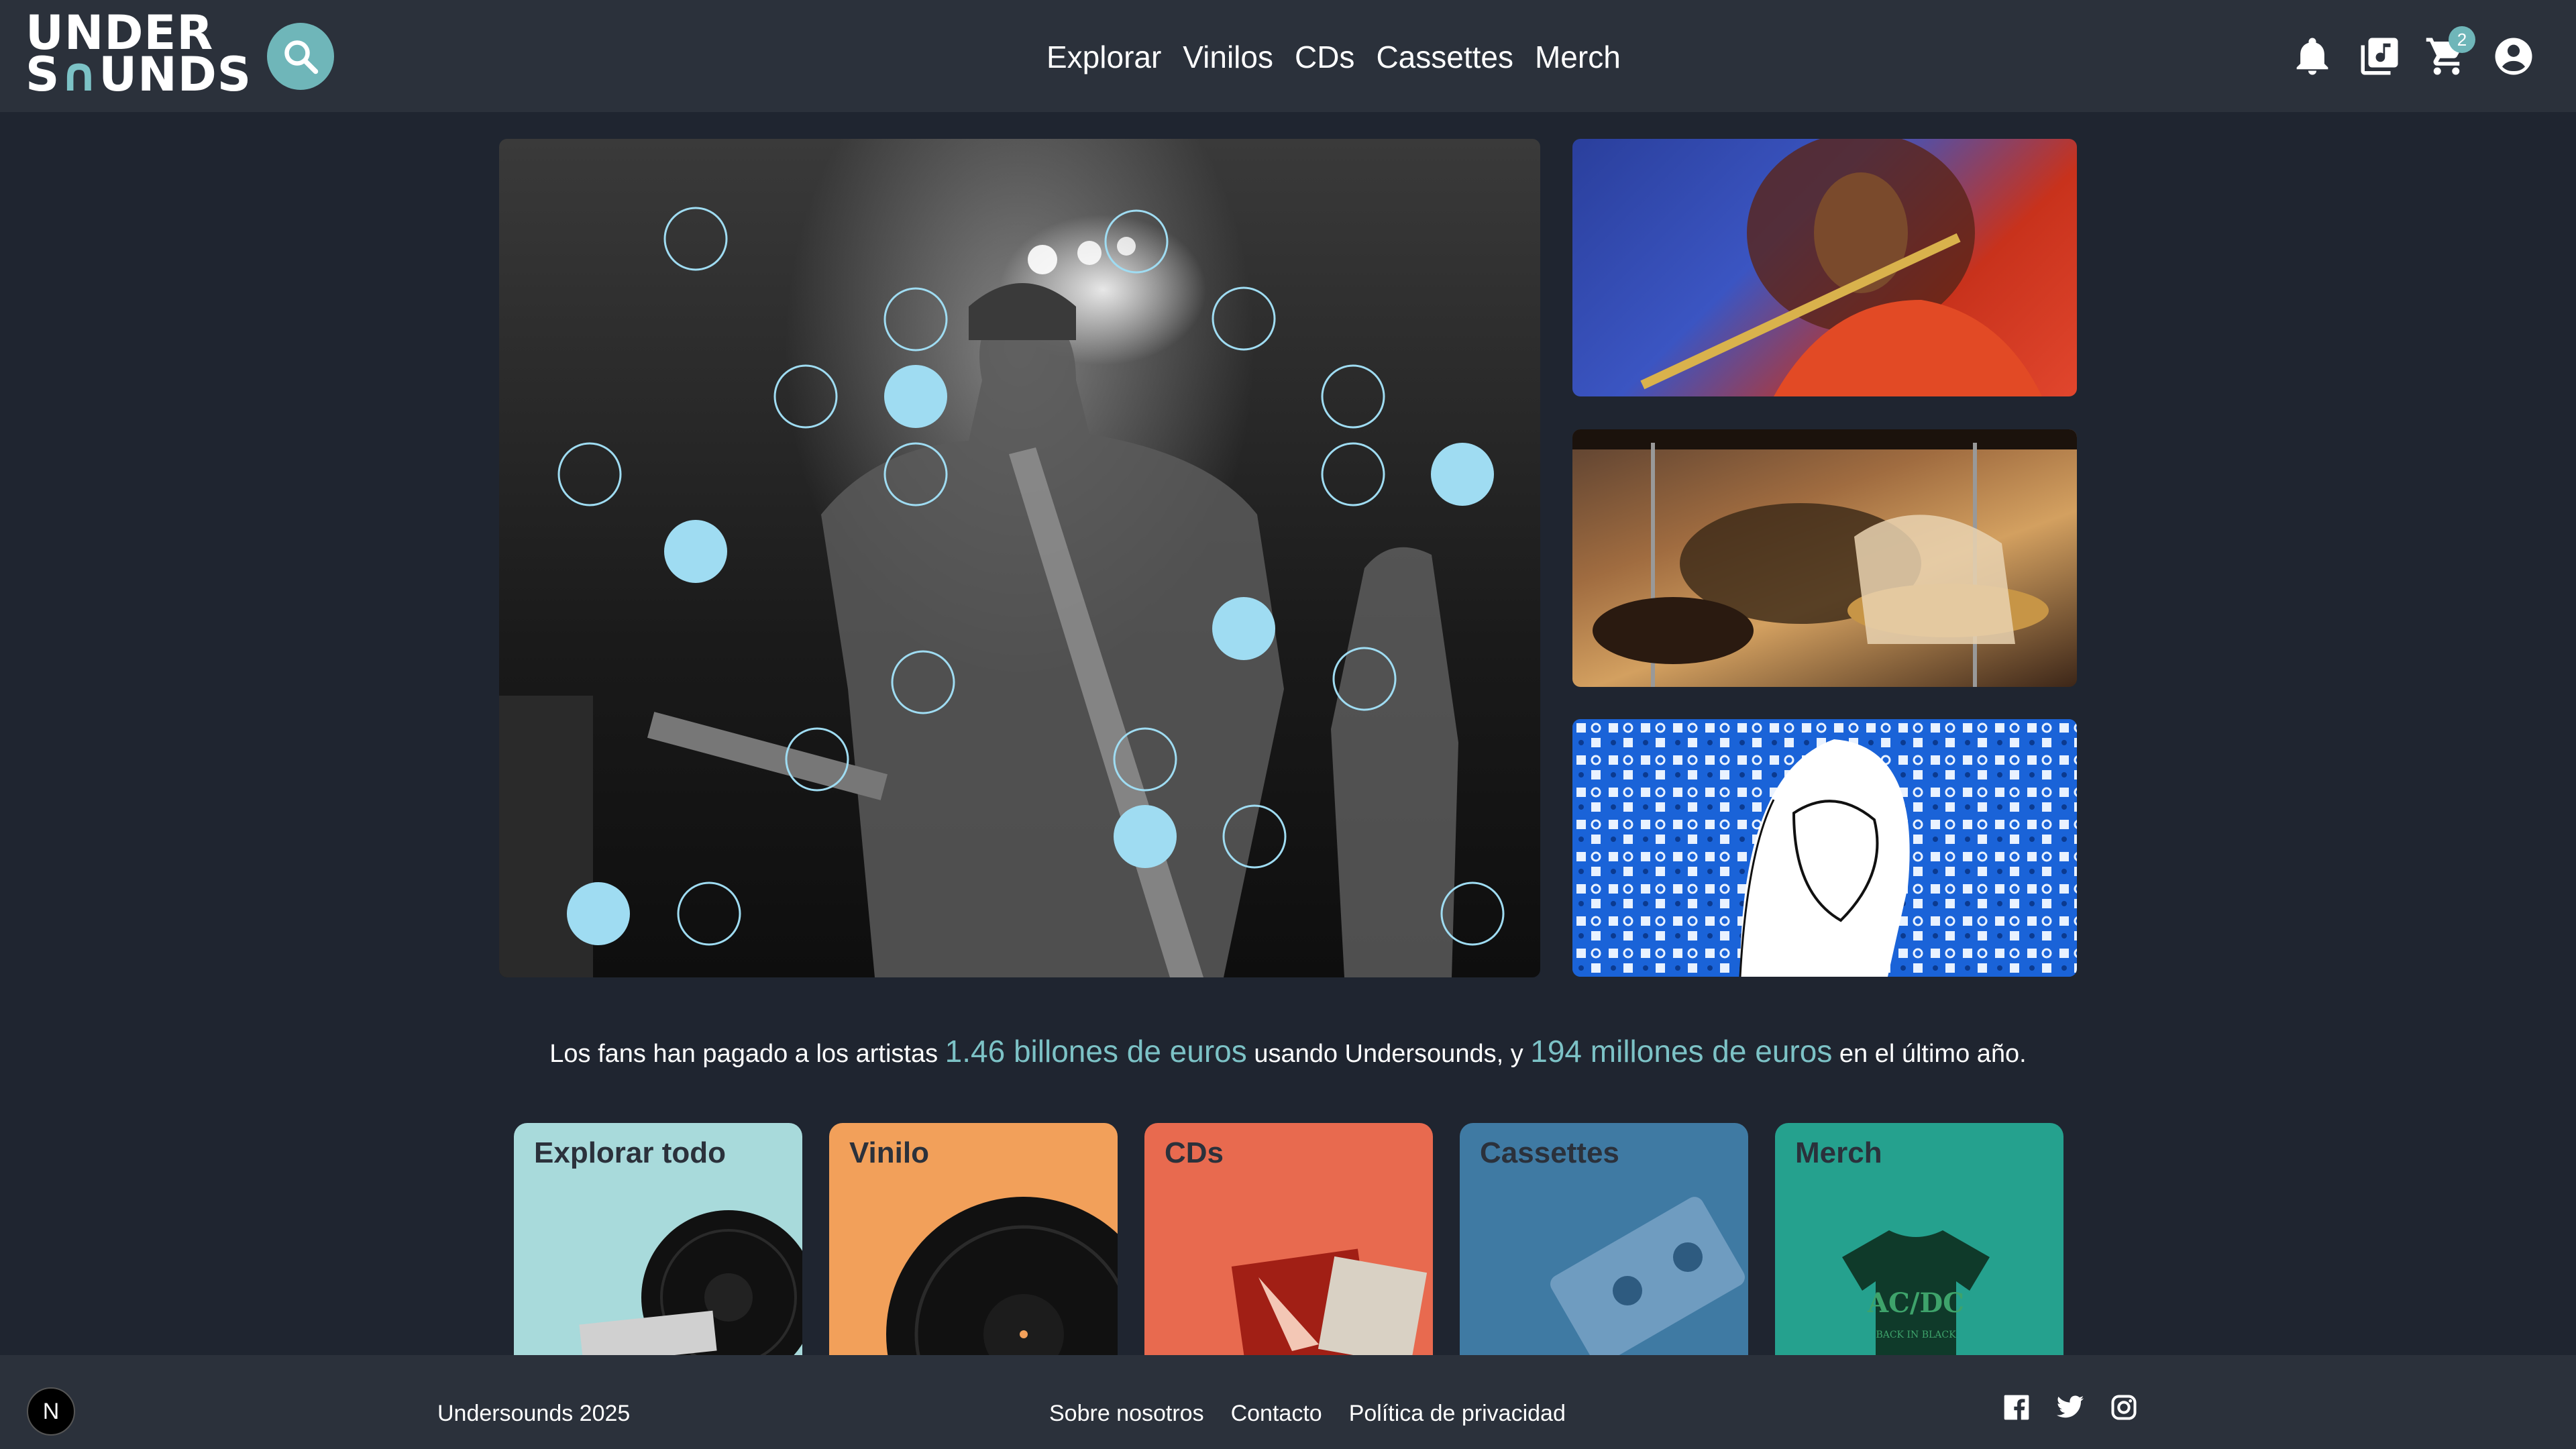 This screenshot has height=1449, width=2576. I want to click on stats-prefix: Los fans han pagado a los artistas, so click(747, 1054).